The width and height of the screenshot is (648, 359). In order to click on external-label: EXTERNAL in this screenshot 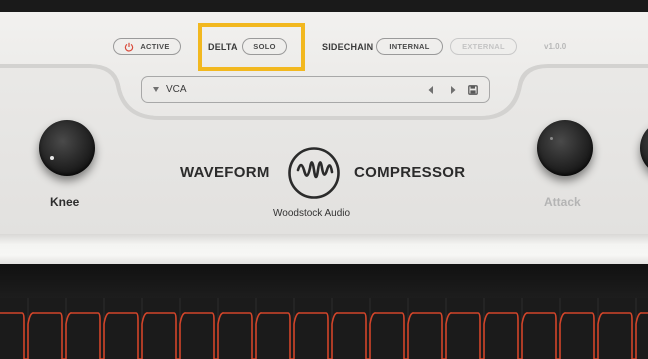, I will do `click(483, 46)`.